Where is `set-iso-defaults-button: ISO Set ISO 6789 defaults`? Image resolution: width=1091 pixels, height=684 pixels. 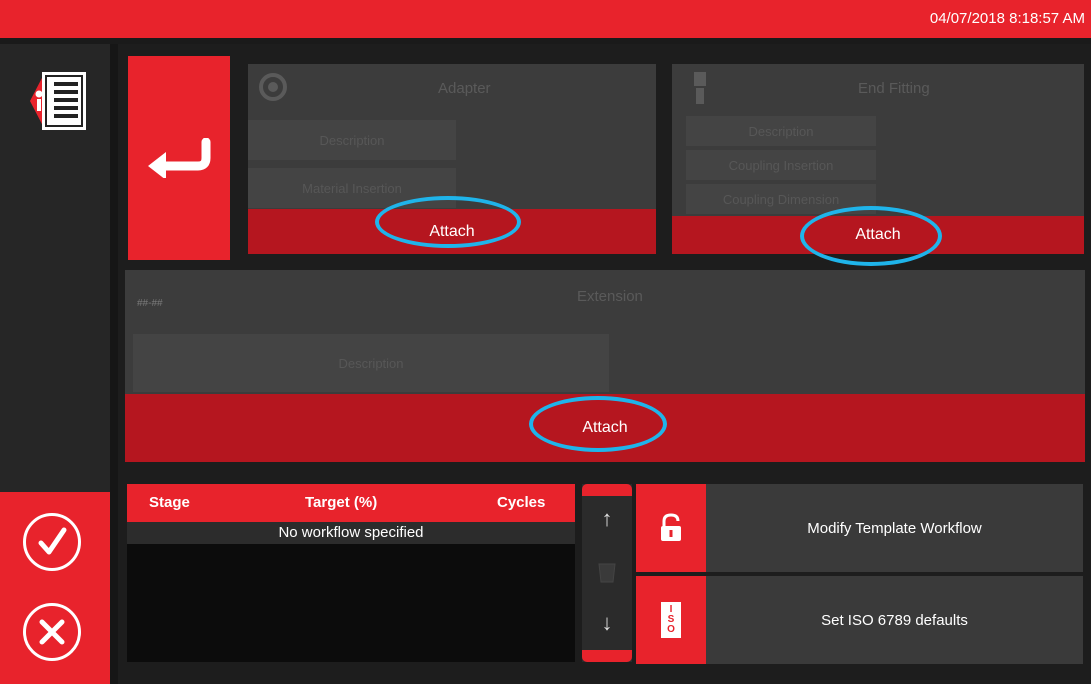 set-iso-defaults-button: ISO Set ISO 6789 defaults is located at coordinates (859, 620).